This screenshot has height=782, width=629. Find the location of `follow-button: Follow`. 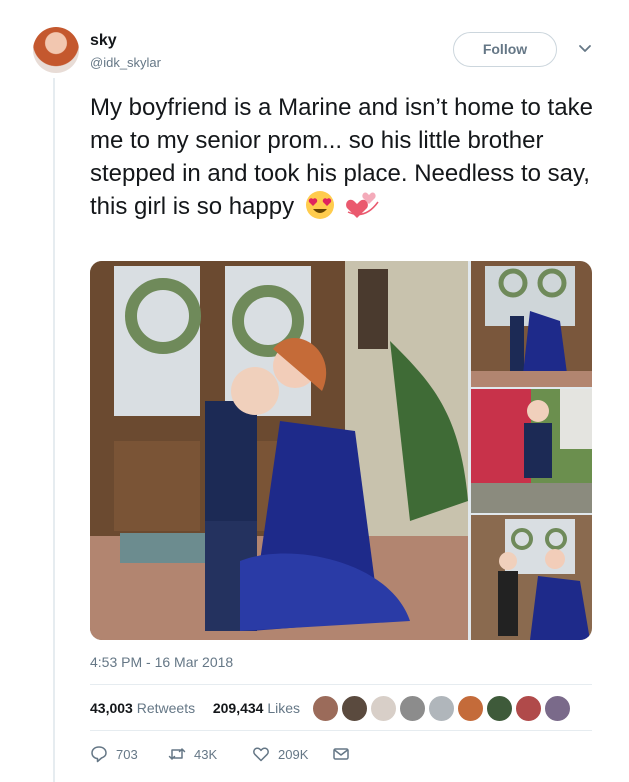

follow-button: Follow is located at coordinates (505, 49).